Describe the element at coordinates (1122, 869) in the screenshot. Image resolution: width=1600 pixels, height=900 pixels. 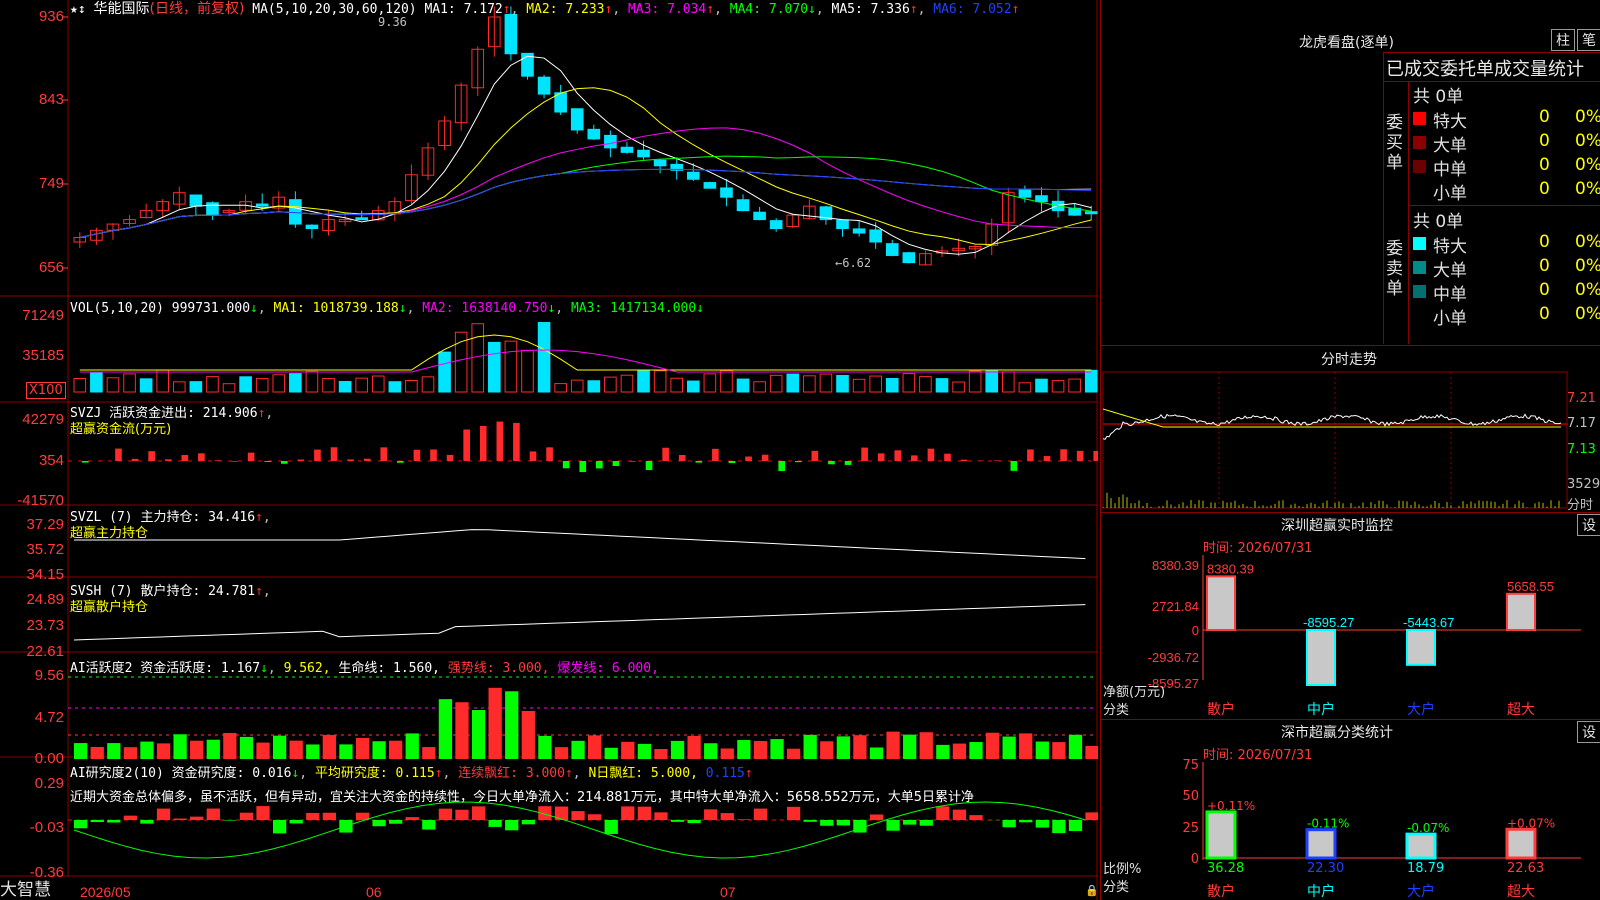
I see `cls-unit: 比例%` at that location.